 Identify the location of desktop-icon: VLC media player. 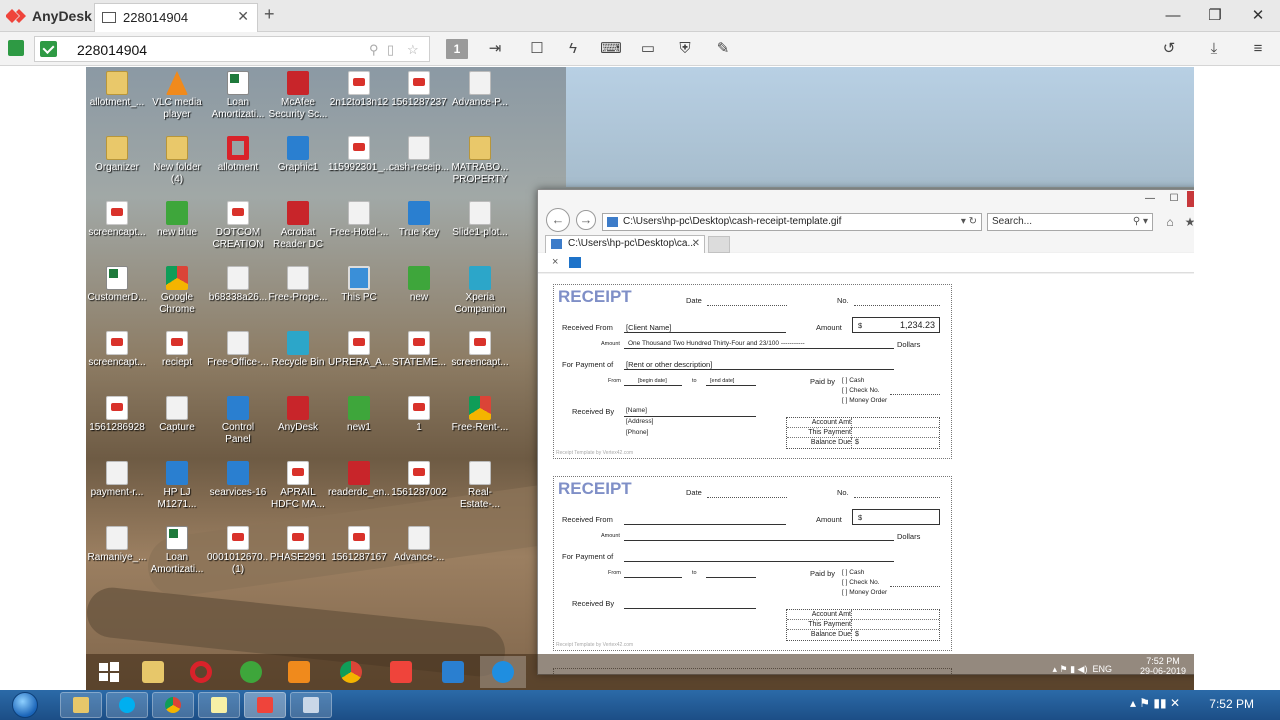
(177, 98).